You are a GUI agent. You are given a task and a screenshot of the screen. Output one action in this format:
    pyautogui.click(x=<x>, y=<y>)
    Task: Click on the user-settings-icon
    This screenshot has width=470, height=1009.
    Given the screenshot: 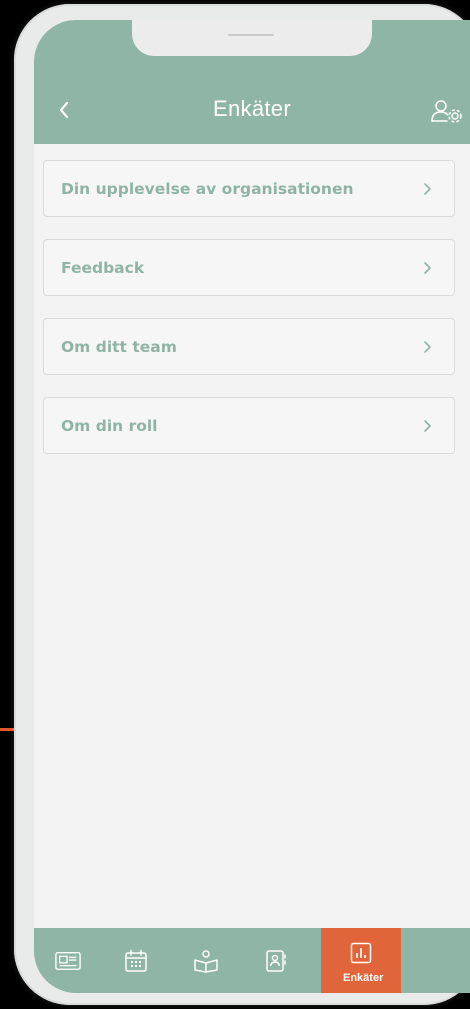 What is the action you would take?
    pyautogui.click(x=446, y=111)
    